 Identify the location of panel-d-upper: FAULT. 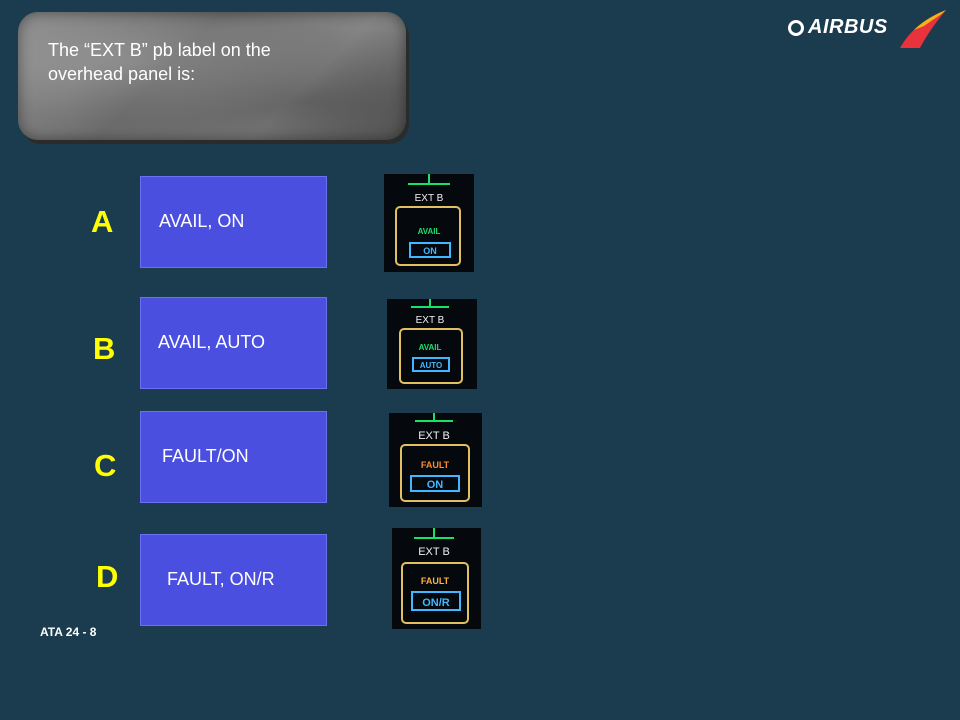
(435, 581).